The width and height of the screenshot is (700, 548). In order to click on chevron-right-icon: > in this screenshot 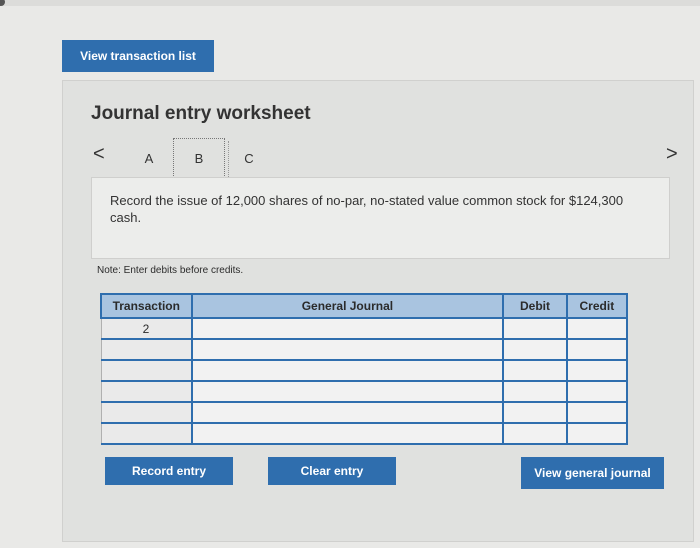, I will do `click(672, 154)`.